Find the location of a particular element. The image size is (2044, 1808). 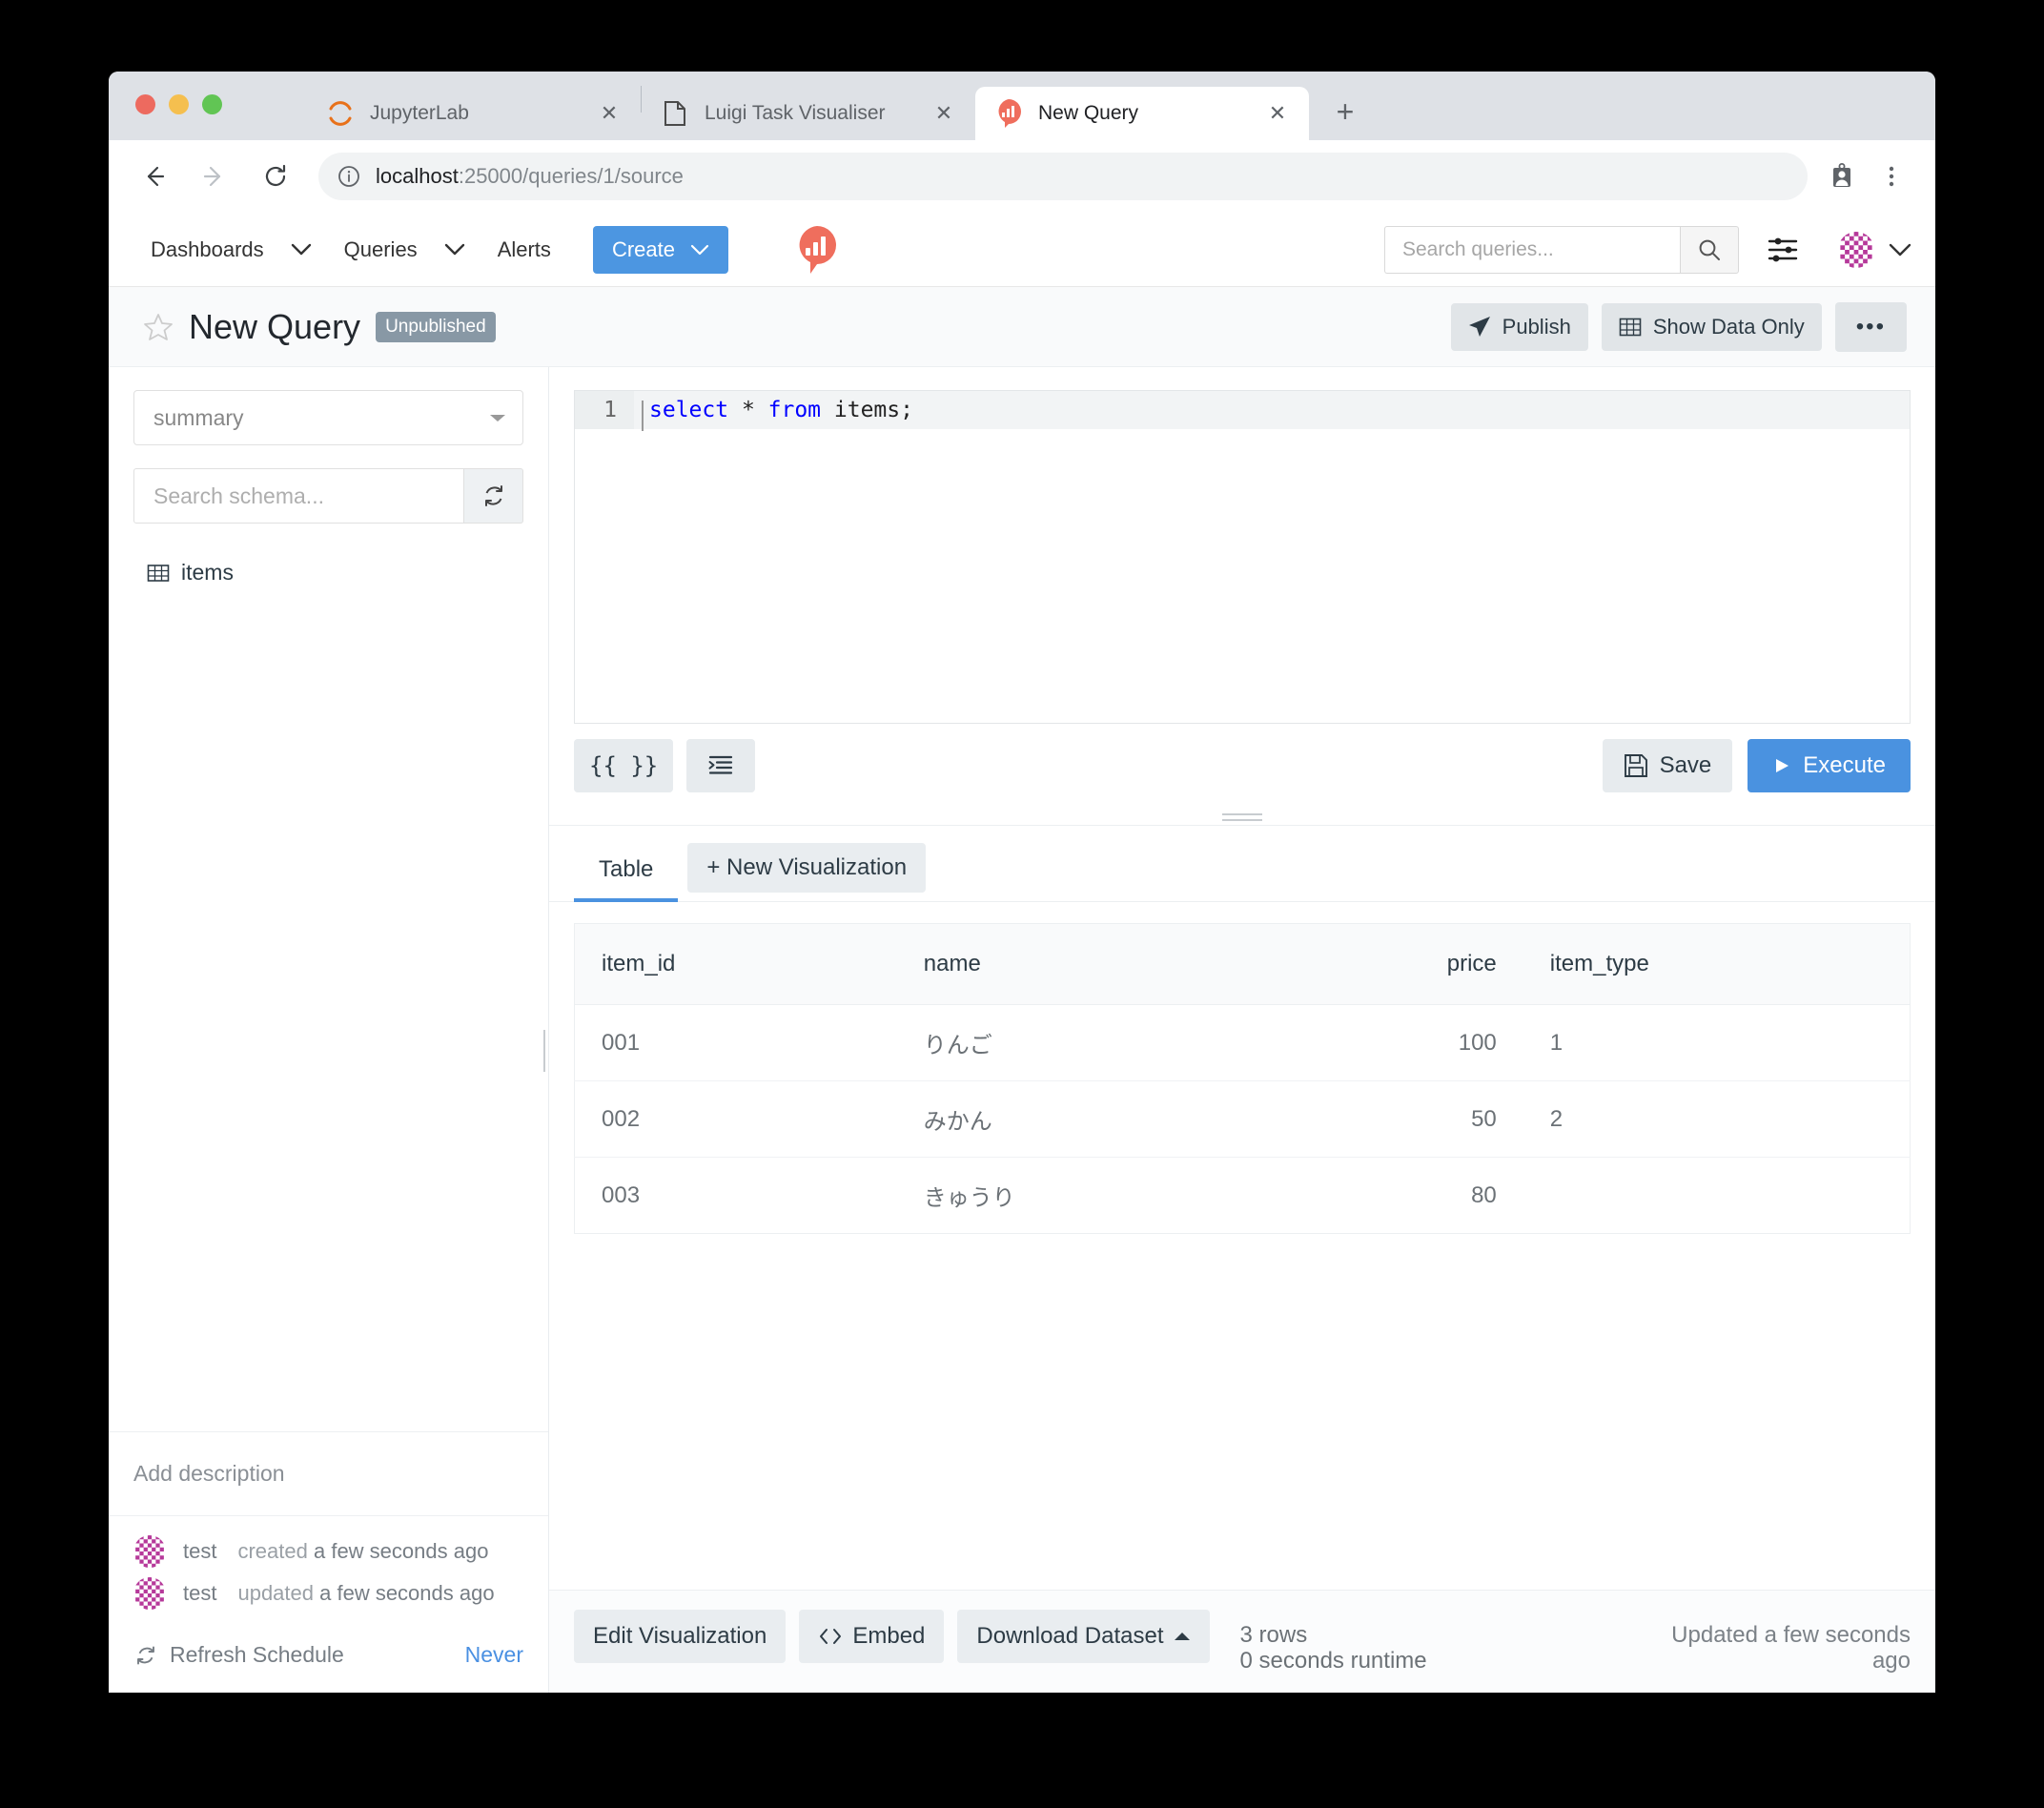

history-row-updated: test updated a few seconds ago is located at coordinates (328, 1593).